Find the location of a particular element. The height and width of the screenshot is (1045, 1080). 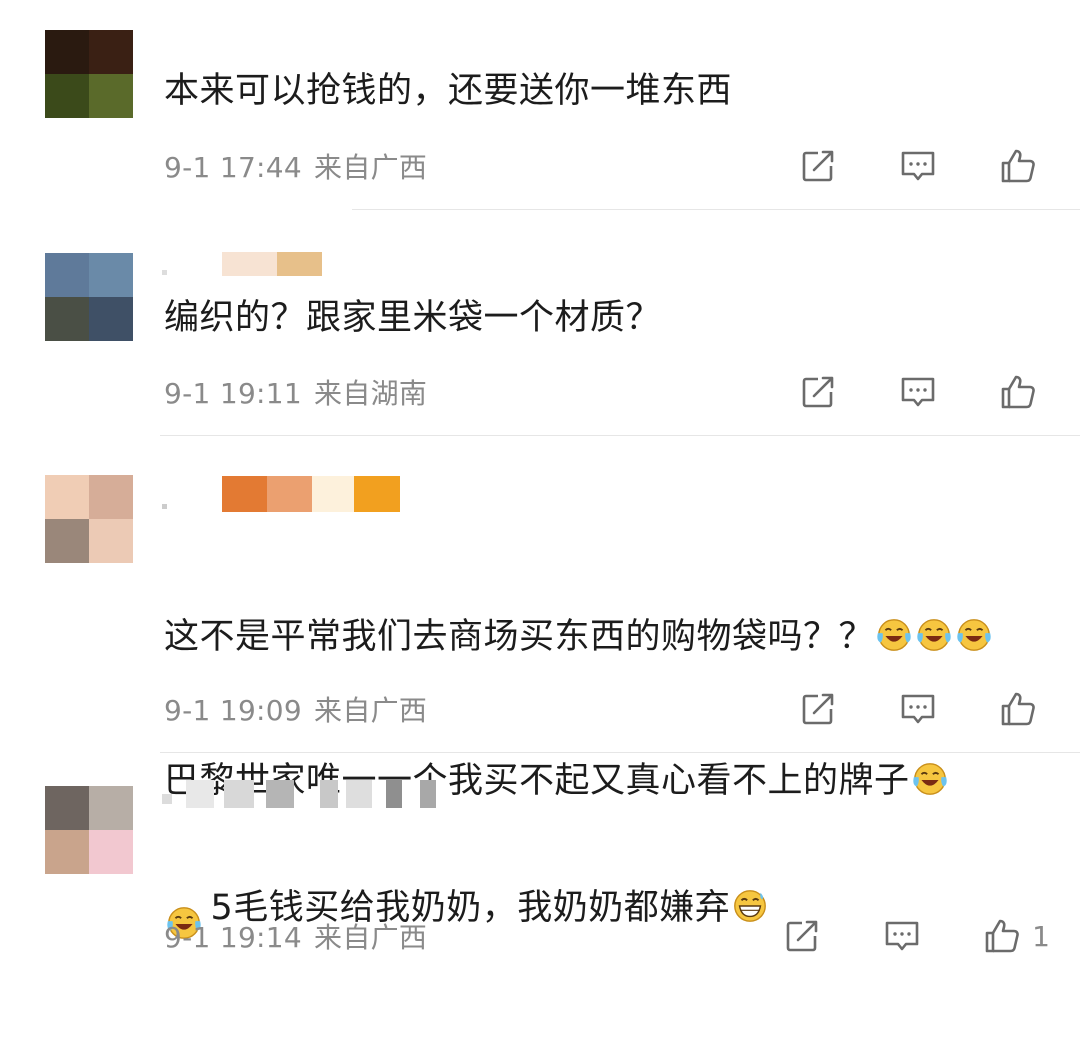

comment-time: 9-1 19:14 is located at coordinates (233, 937).